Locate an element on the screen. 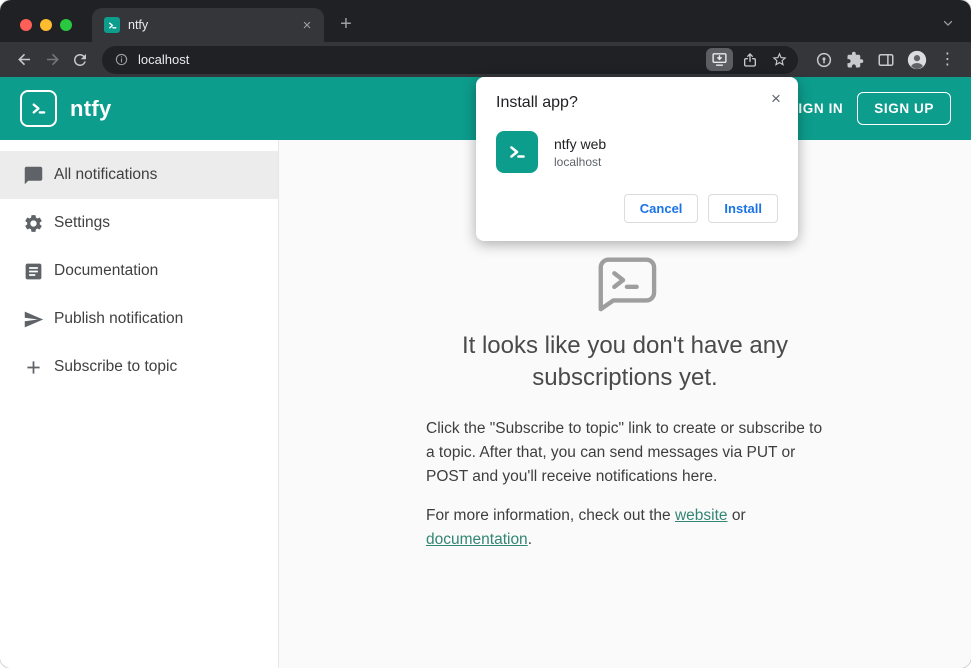 The height and width of the screenshot is (668, 971). install-dialog-actions: Cancel Install is located at coordinates (637, 208).